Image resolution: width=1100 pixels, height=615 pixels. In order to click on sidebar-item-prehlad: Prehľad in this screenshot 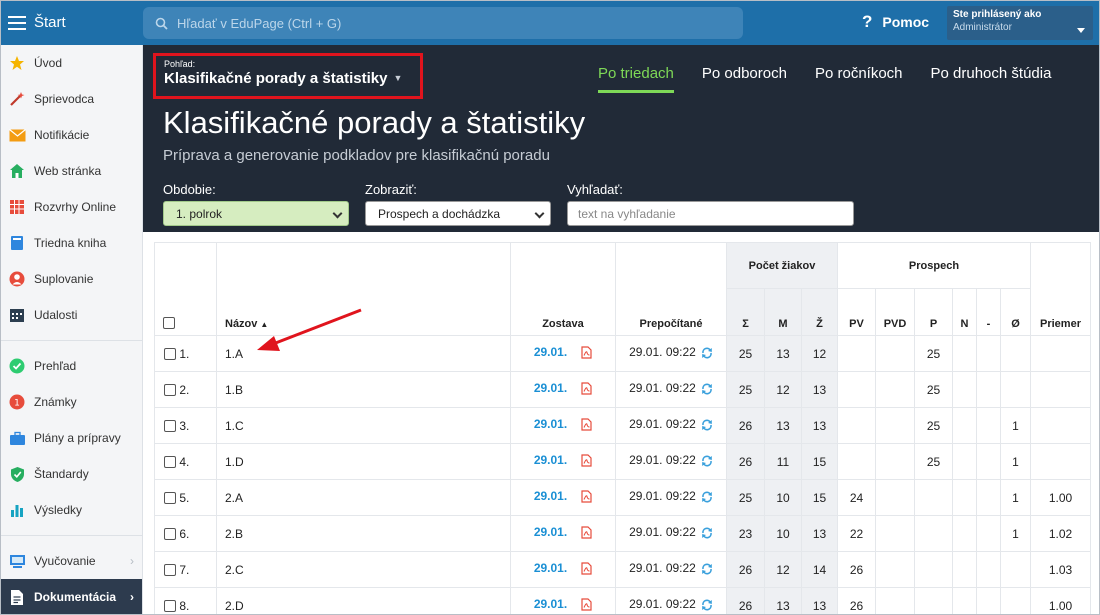, I will do `click(71, 366)`.